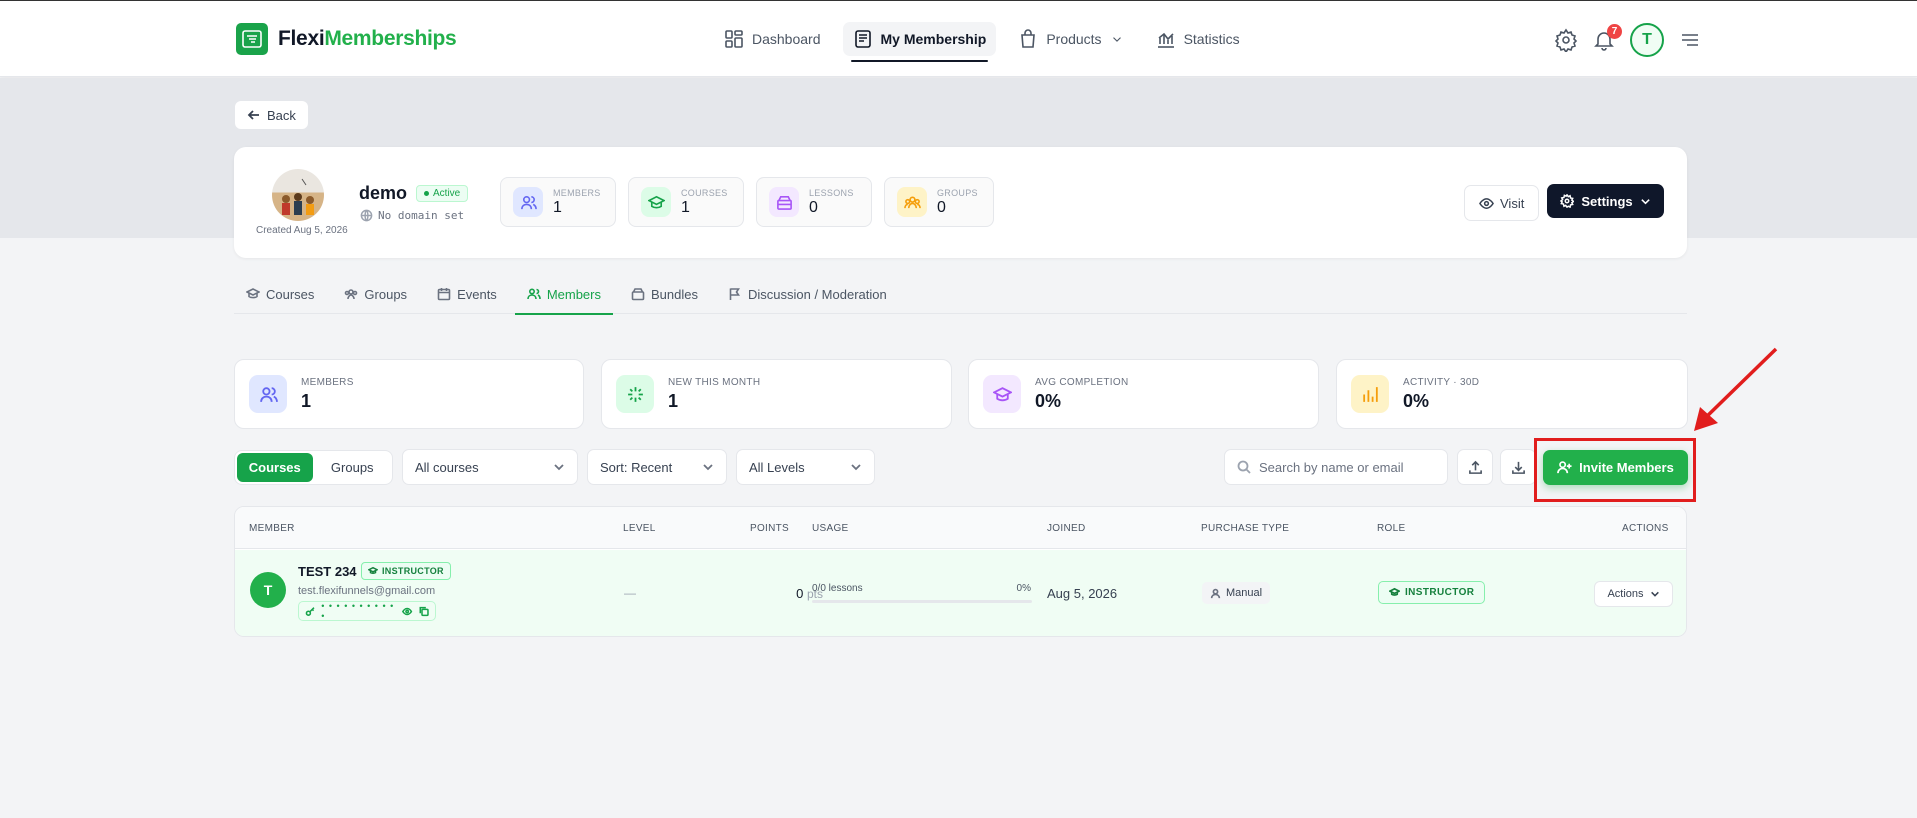 The image size is (1917, 818). Describe the element at coordinates (657, 467) in the screenshot. I see `sort-select: Sort: Recent` at that location.